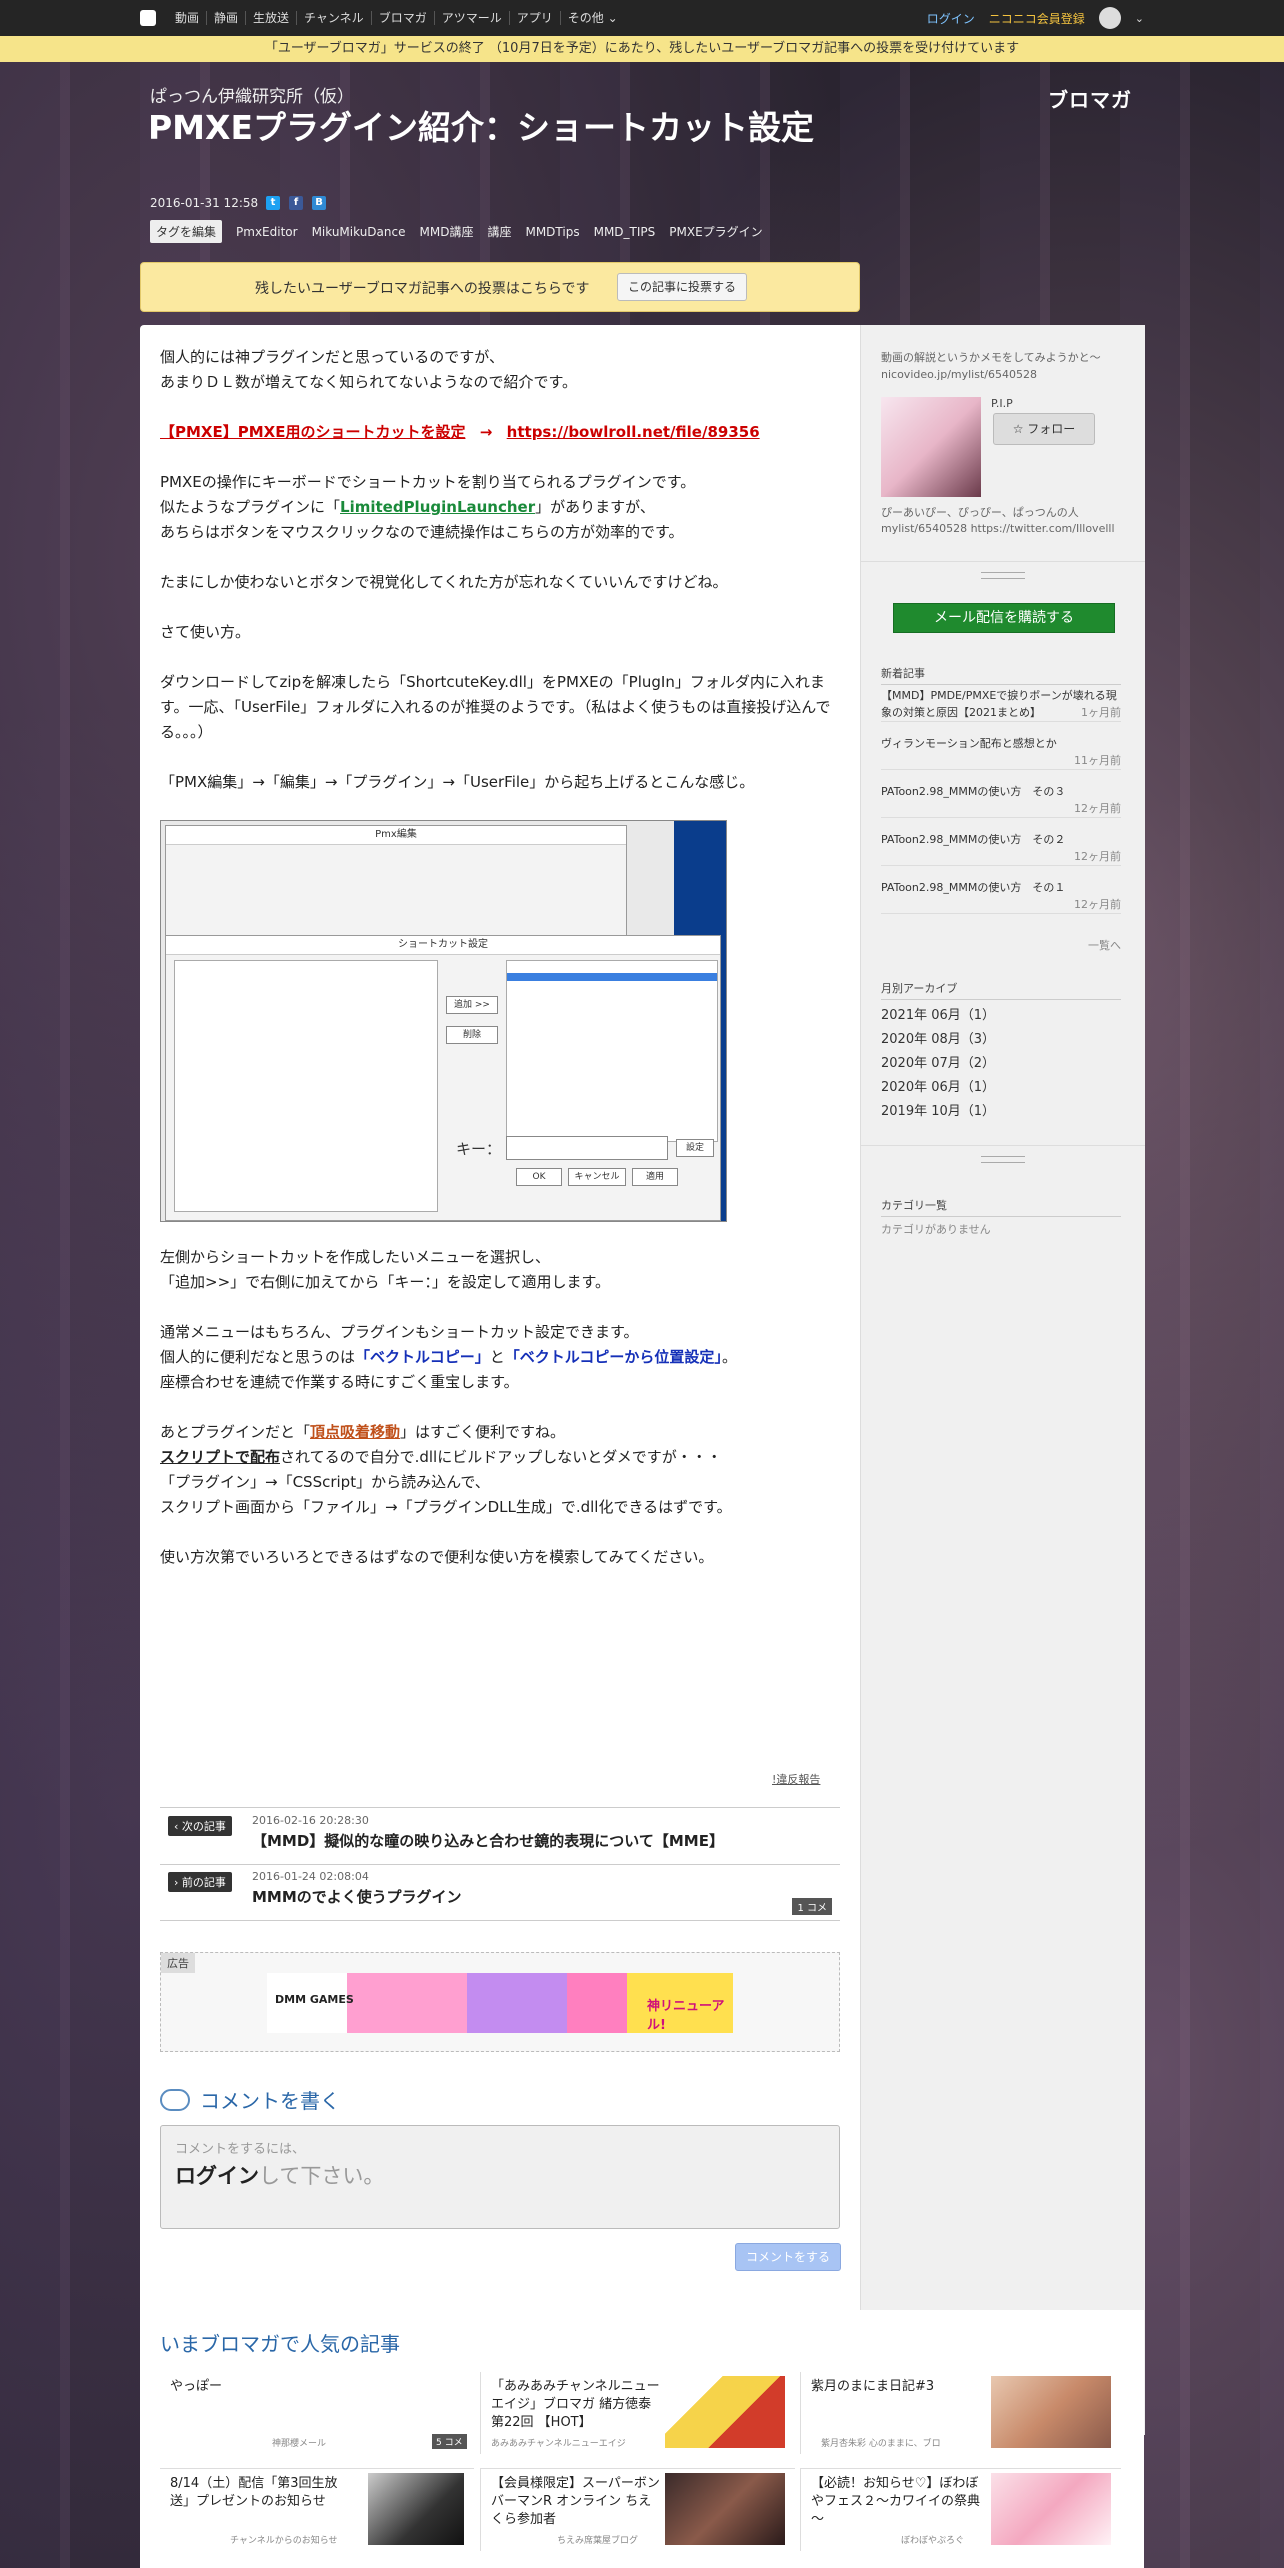 The image size is (1284, 2568). I want to click on recent-article: PAToon2.98_MMMの使い方 その１ 12ヶ月前, so click(1001, 896).